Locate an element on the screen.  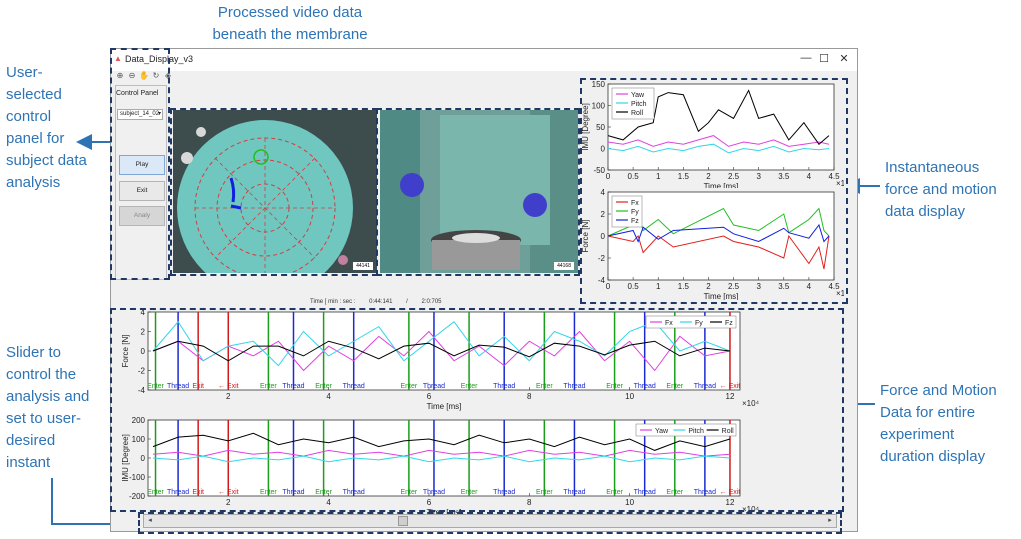
time-current: 0:44:141 is located at coordinates (381, 302).